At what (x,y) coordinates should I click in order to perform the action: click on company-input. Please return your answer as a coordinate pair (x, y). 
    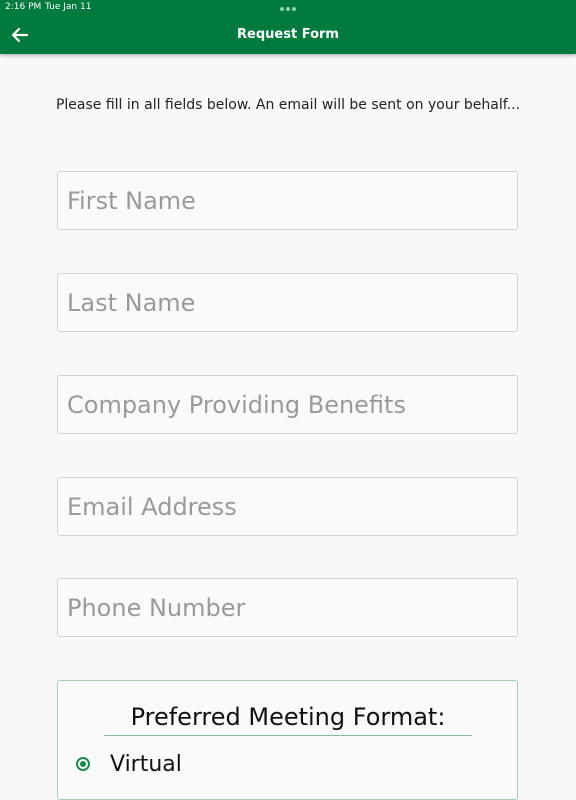
    Looking at the image, I should click on (287, 404).